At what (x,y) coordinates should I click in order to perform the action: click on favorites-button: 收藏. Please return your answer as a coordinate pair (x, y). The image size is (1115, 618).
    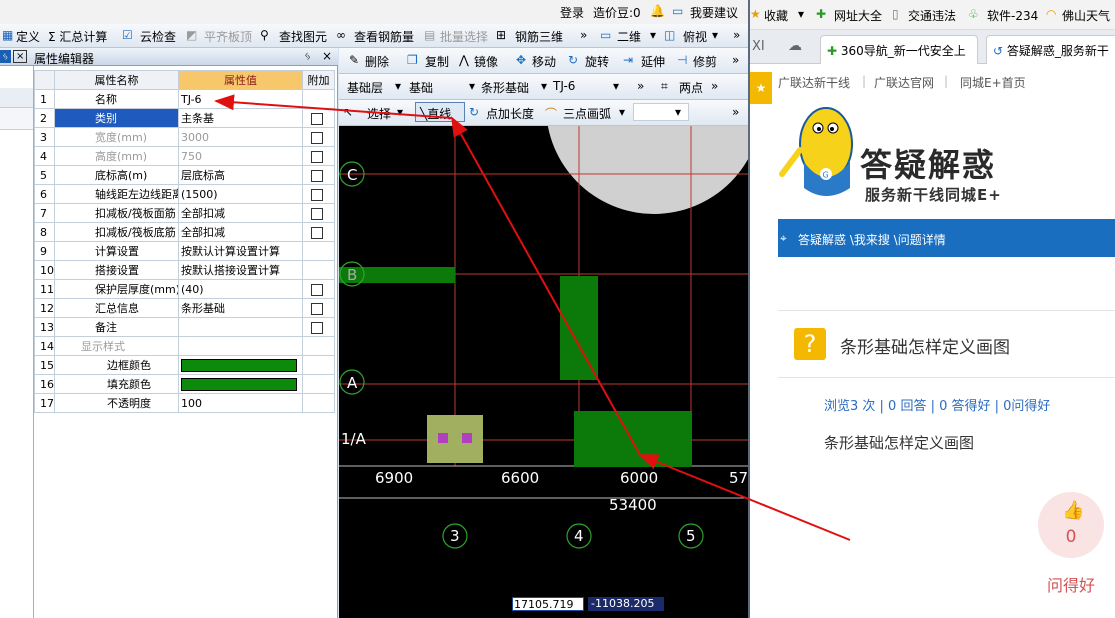
    Looking at the image, I should click on (776, 15).